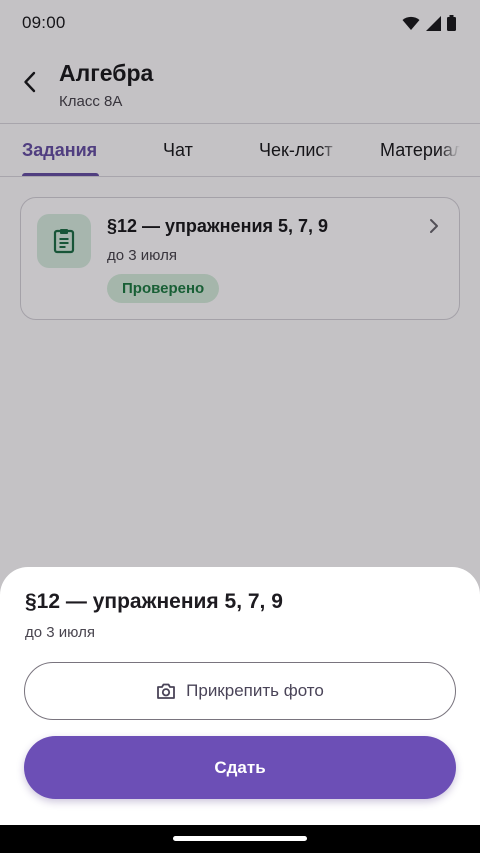 The image size is (480, 853). What do you see at coordinates (166, 691) in the screenshot?
I see `camera-icon` at bounding box center [166, 691].